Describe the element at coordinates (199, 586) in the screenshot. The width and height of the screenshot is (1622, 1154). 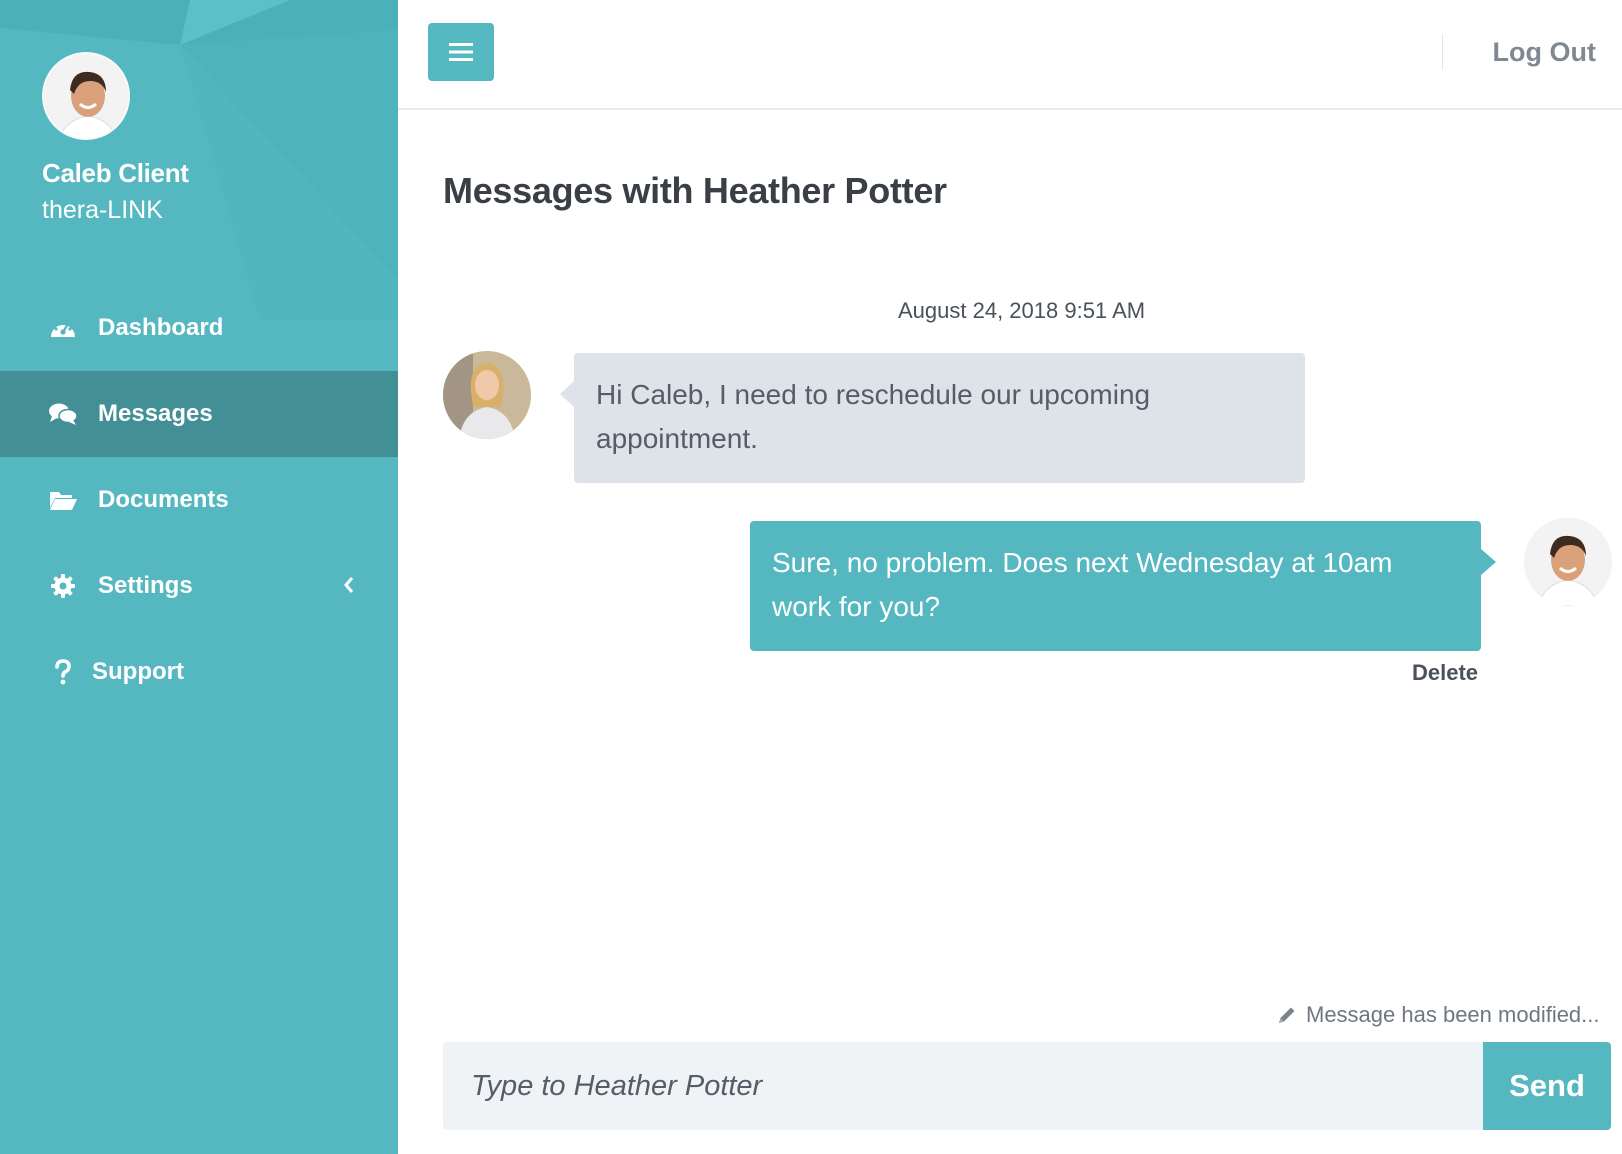
I see `sidebar-item-settings: Settings` at that location.